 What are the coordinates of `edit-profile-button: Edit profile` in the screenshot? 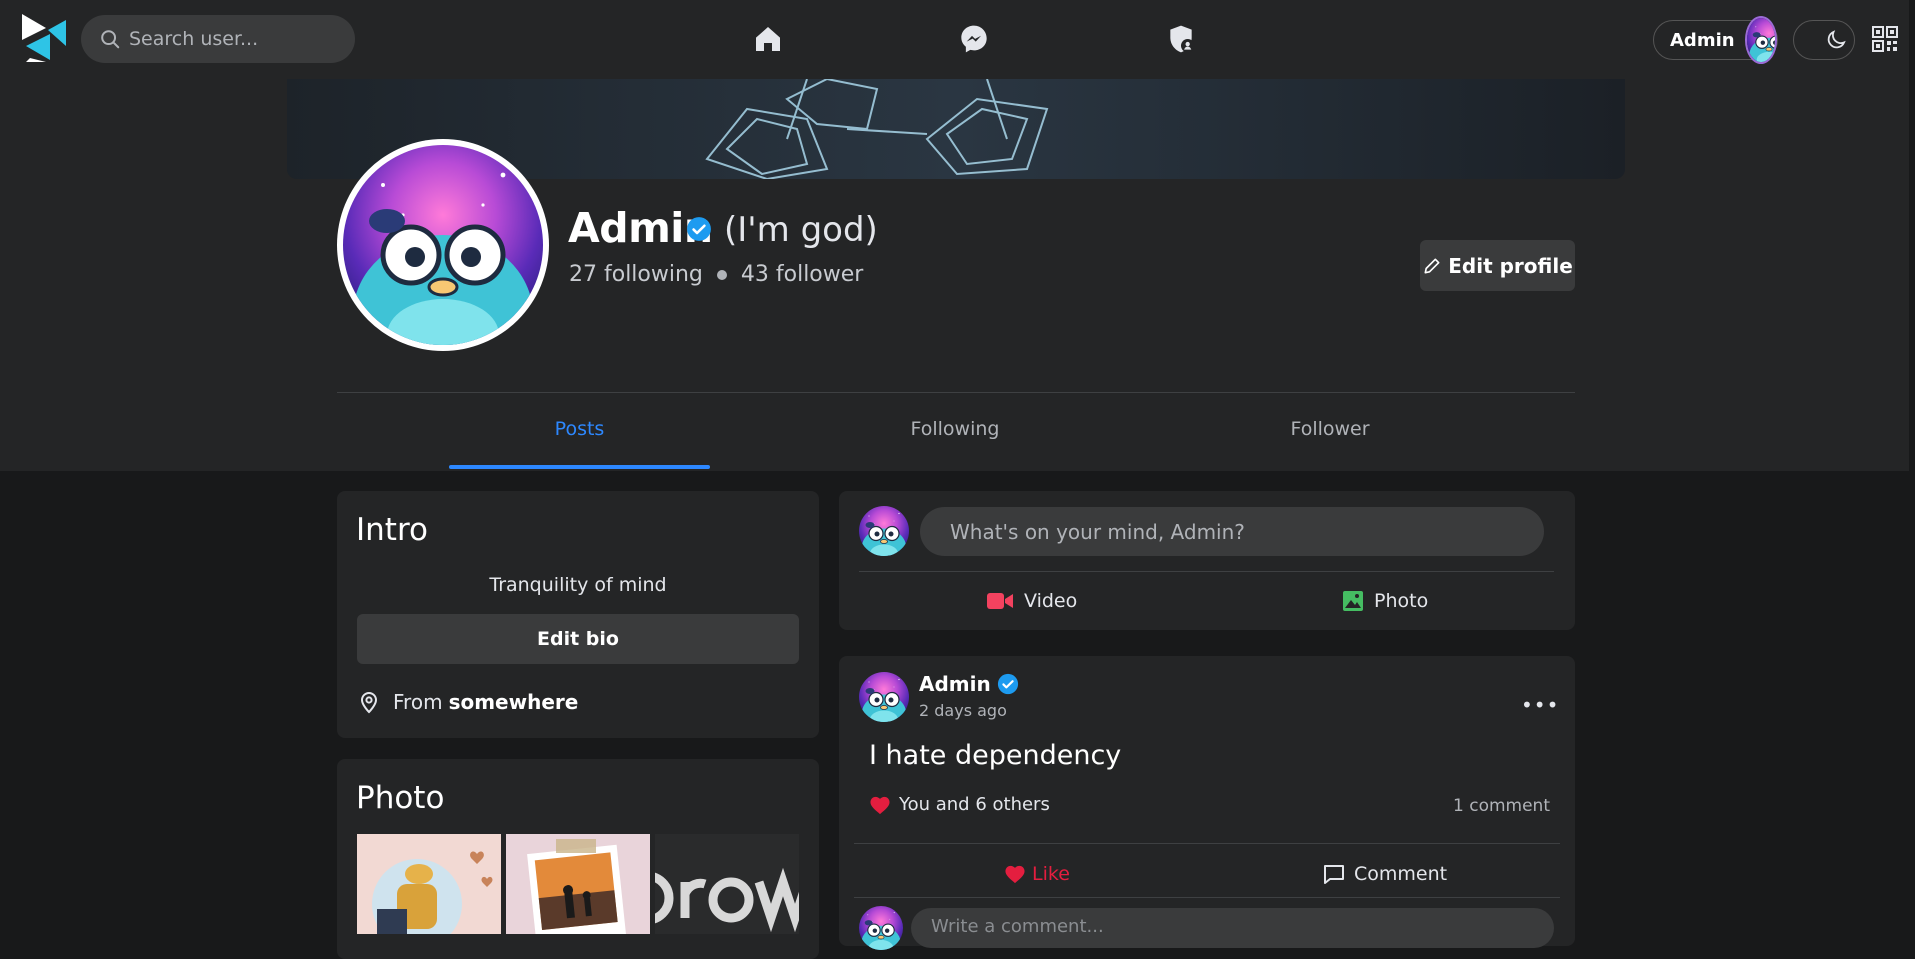 It's located at (1497, 265).